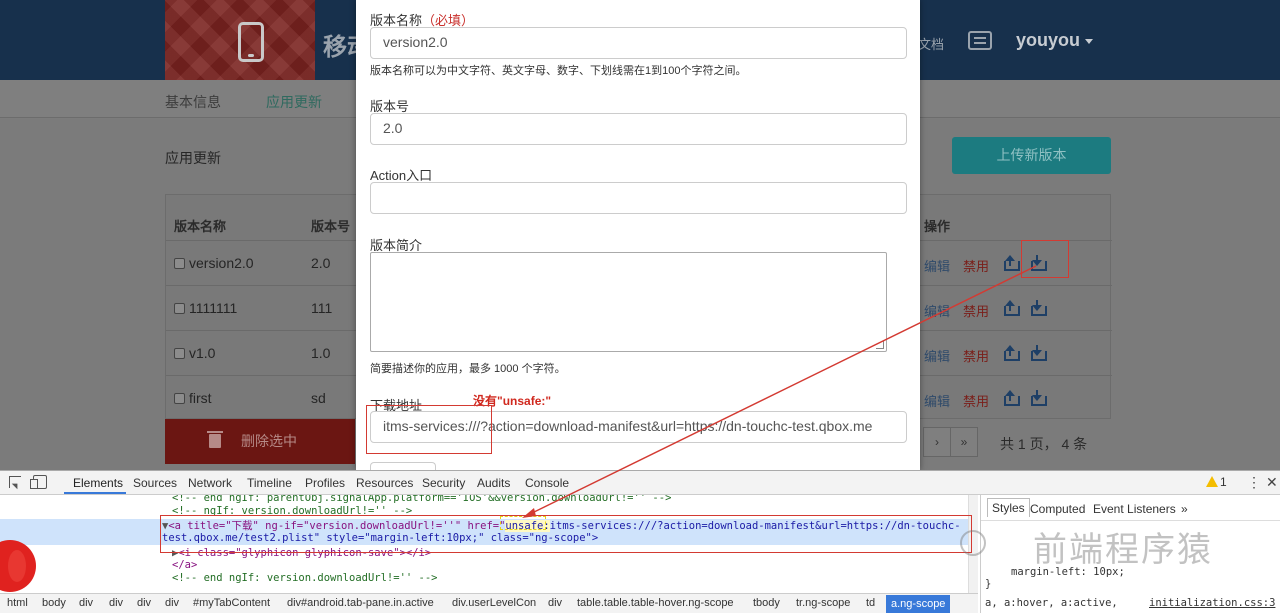 The image size is (1280, 613). Describe the element at coordinates (231, 603) in the screenshot. I see `breadcrumb-item: #myTabContent` at that location.